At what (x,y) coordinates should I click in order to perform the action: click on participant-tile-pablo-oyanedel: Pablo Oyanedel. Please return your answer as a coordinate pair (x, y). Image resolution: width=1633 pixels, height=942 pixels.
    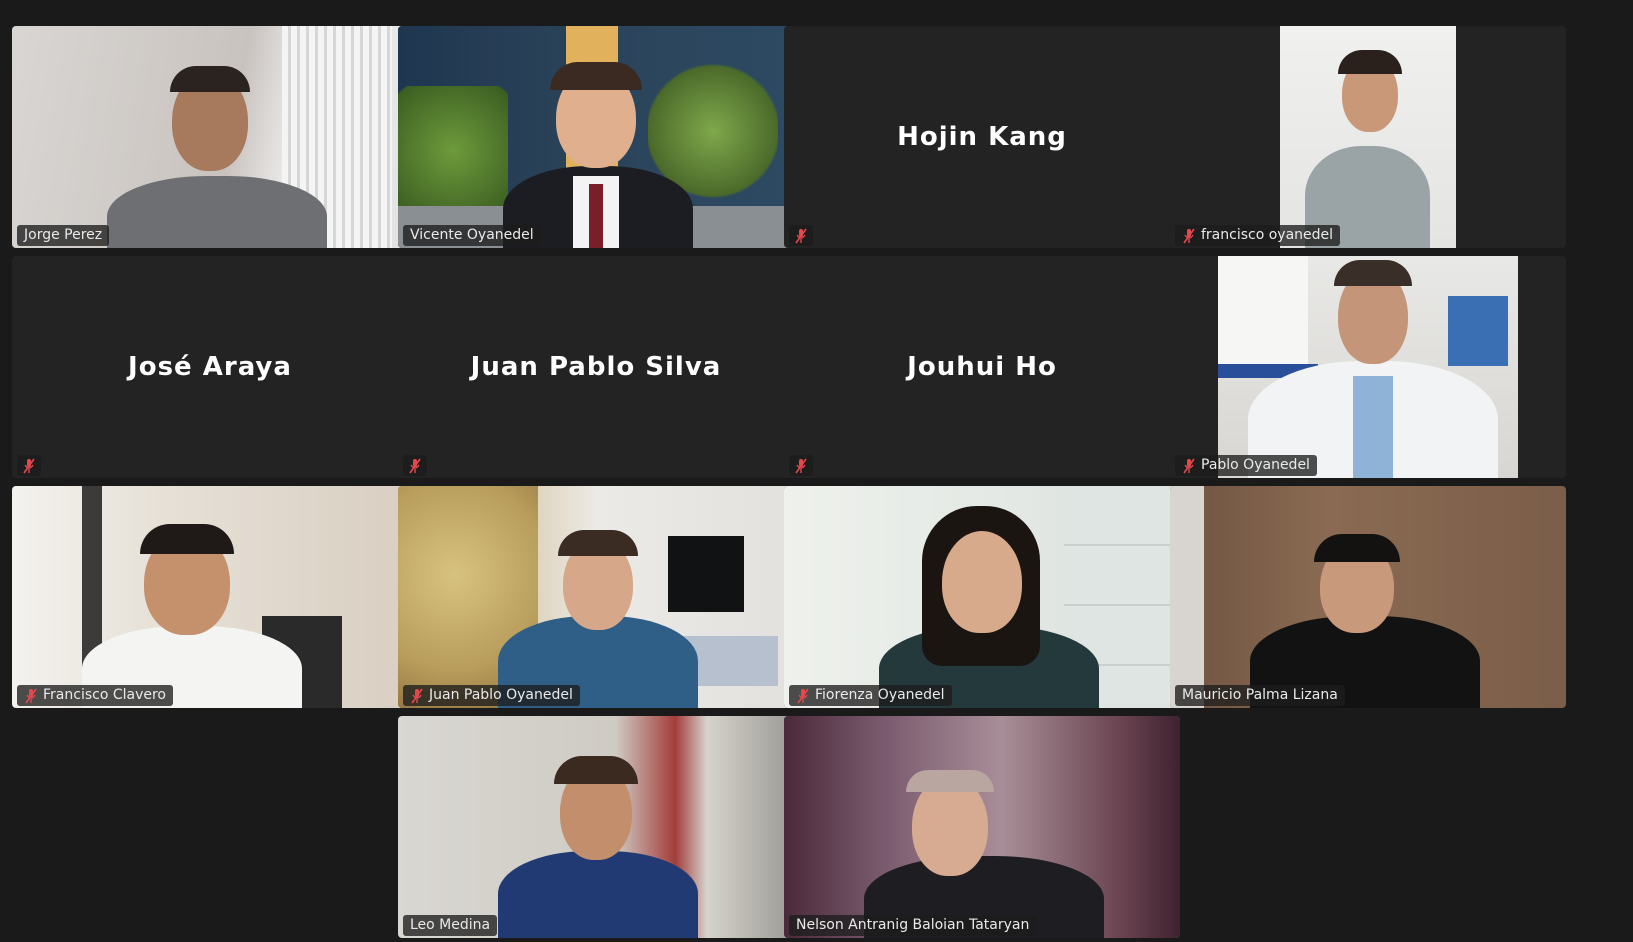
    Looking at the image, I should click on (1368, 367).